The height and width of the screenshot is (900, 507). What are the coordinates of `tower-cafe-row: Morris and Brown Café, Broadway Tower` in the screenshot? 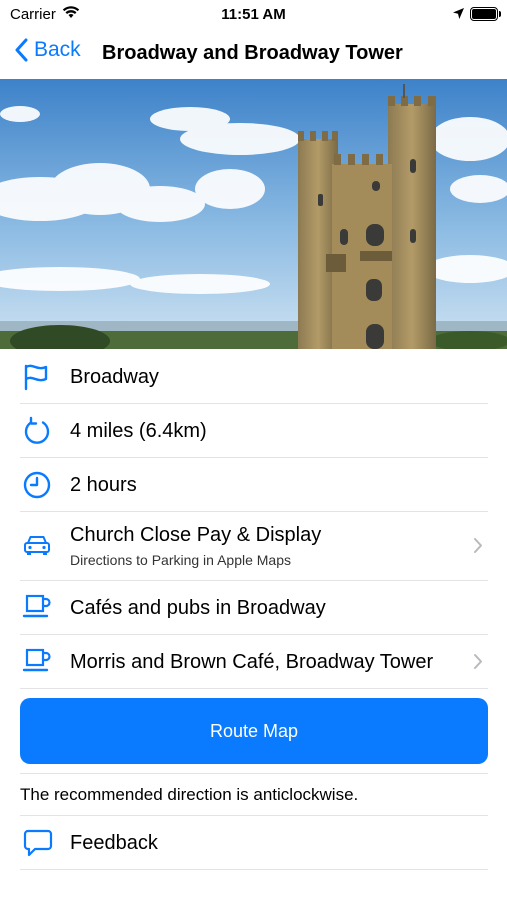 It's located at (253, 661).